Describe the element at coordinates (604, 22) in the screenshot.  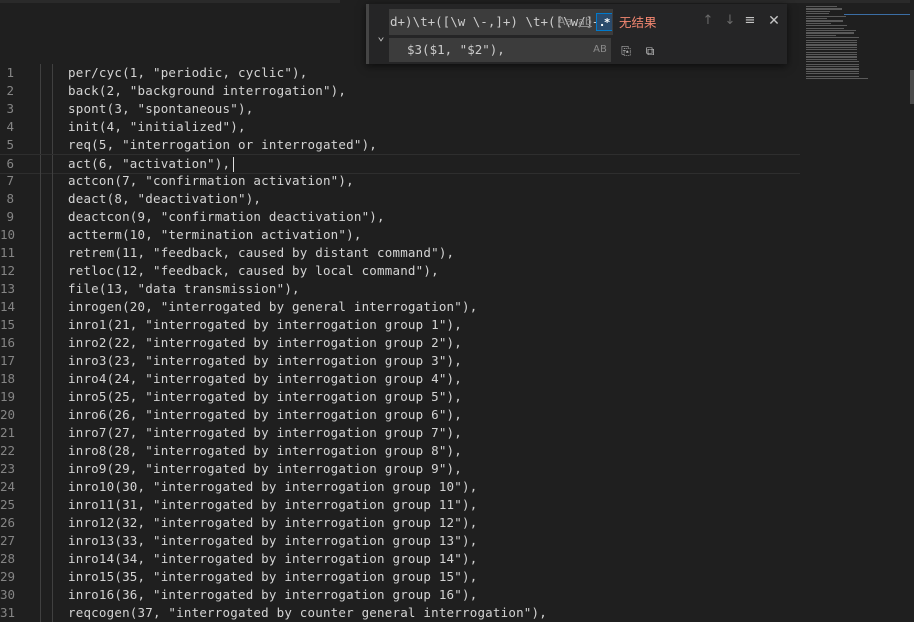
I see `regex-toggle: .*` at that location.